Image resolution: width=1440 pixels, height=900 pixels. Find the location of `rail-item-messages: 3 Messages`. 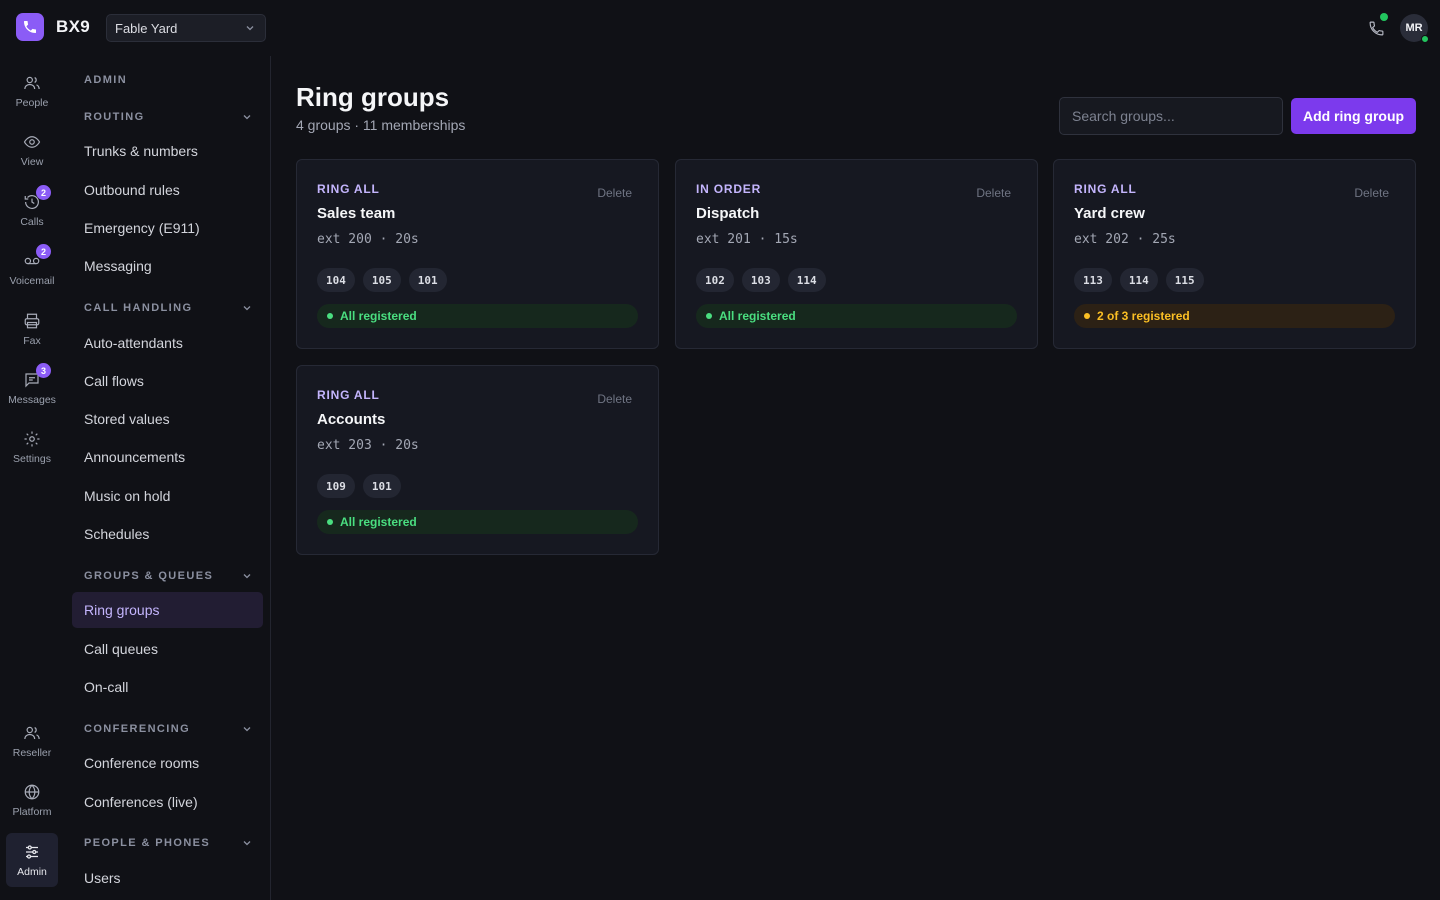

rail-item-messages: 3 Messages is located at coordinates (32, 388).